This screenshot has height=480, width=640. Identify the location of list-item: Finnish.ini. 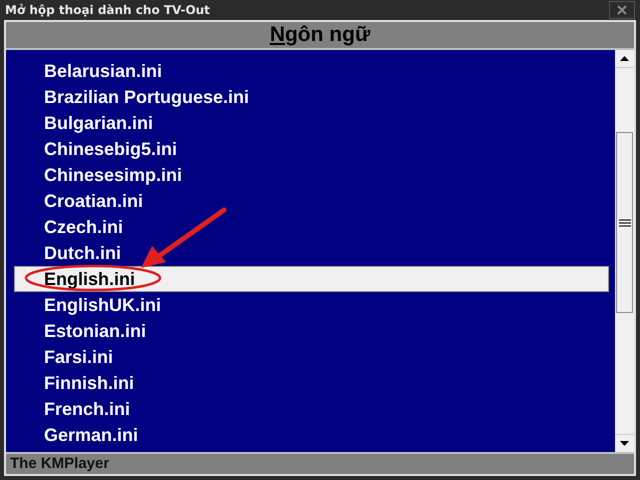
(311, 383).